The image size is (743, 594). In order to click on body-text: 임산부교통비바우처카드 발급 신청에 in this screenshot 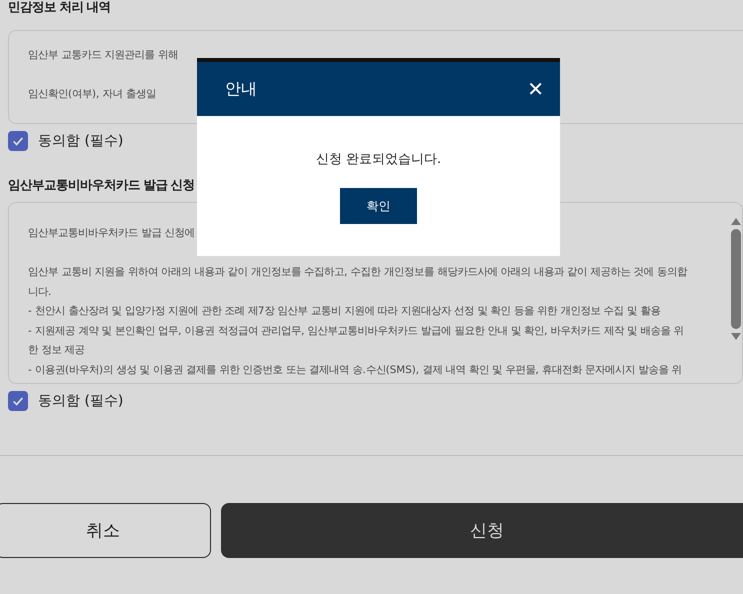, I will do `click(111, 233)`.